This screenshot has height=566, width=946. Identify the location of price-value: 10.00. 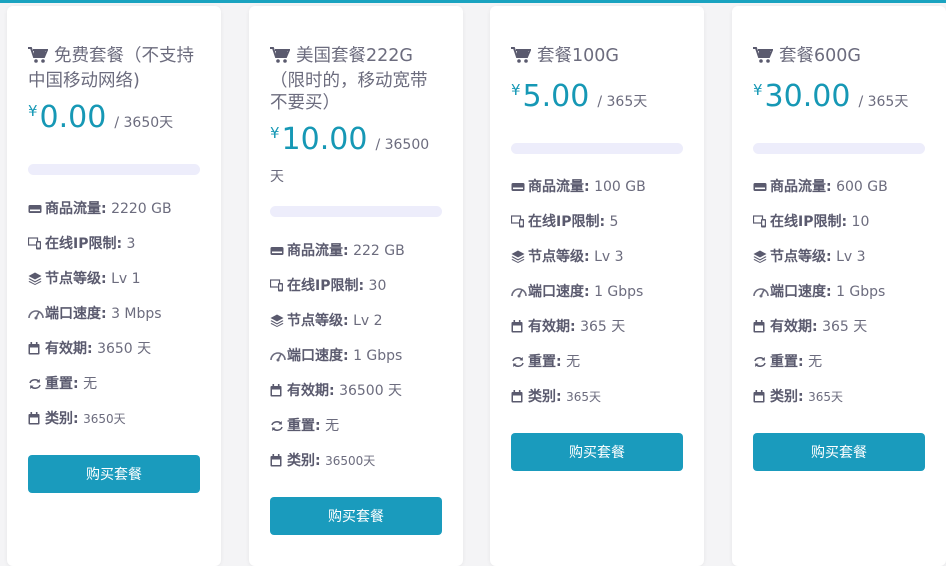
(324, 139).